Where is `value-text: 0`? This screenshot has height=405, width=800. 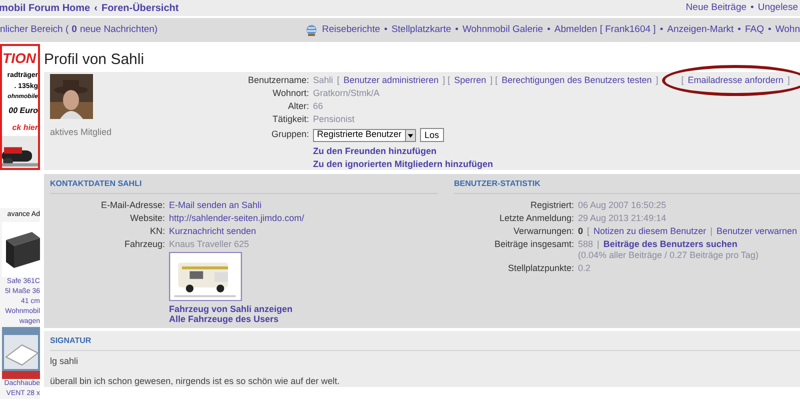
value-text: 0 is located at coordinates (581, 231).